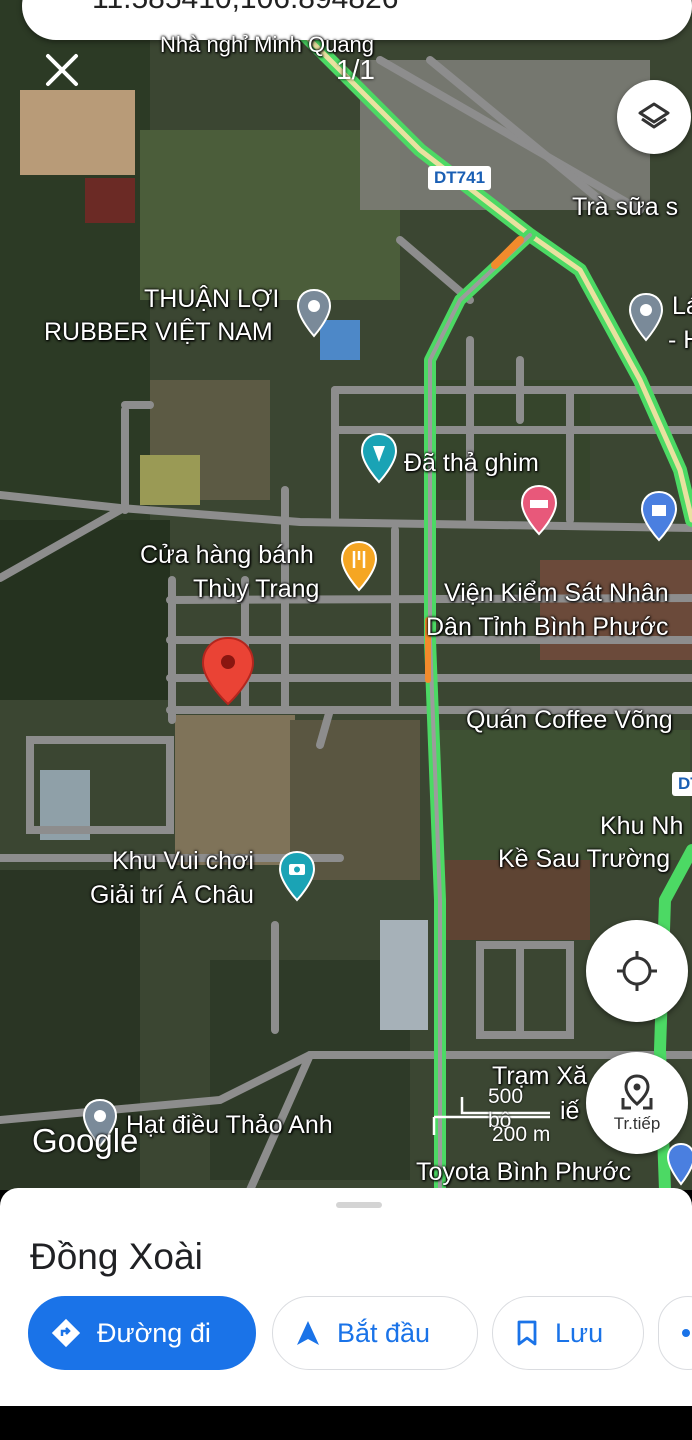 The image size is (692, 1440). Describe the element at coordinates (379, 458) in the screenshot. I see `dropped-pin-icon` at that location.